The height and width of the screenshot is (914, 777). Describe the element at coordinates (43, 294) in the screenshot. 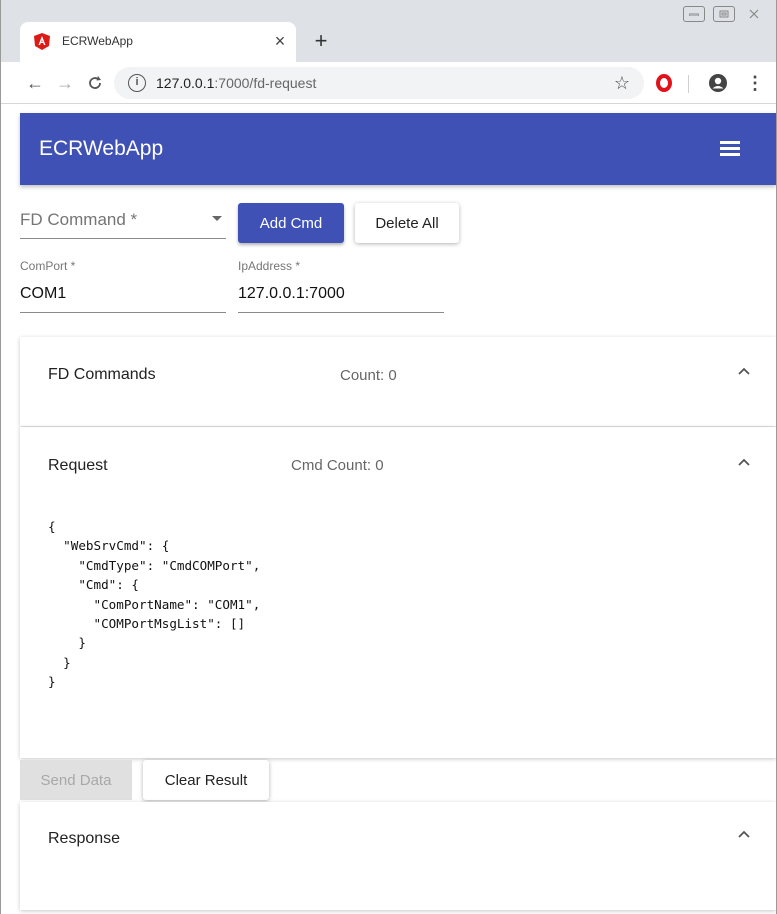

I see `comport-value: COM1` at that location.